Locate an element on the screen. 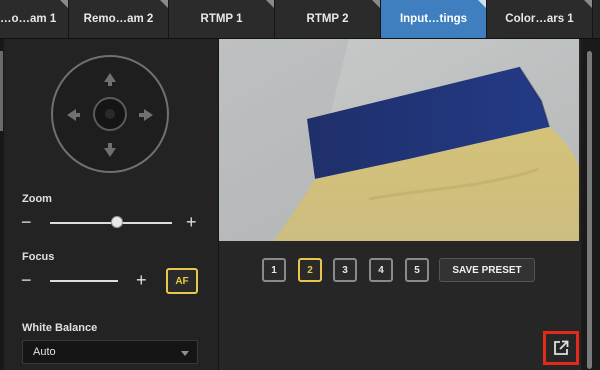 The width and height of the screenshot is (600, 370). zoom-label: Zoom is located at coordinates (37, 199).